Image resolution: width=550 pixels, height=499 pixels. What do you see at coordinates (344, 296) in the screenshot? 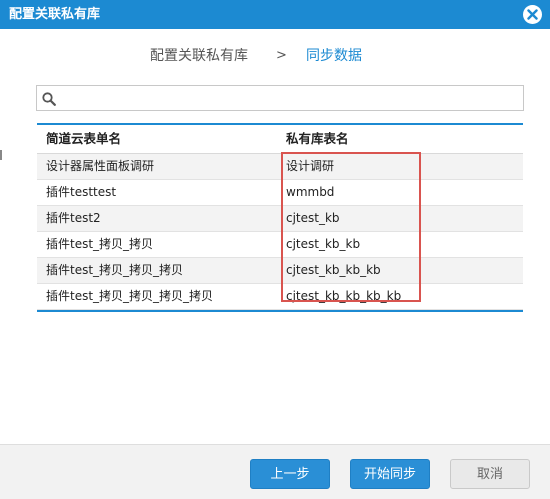
I see `private-table-name-cell: cjtest_kb_kb_kb_kb` at bounding box center [344, 296].